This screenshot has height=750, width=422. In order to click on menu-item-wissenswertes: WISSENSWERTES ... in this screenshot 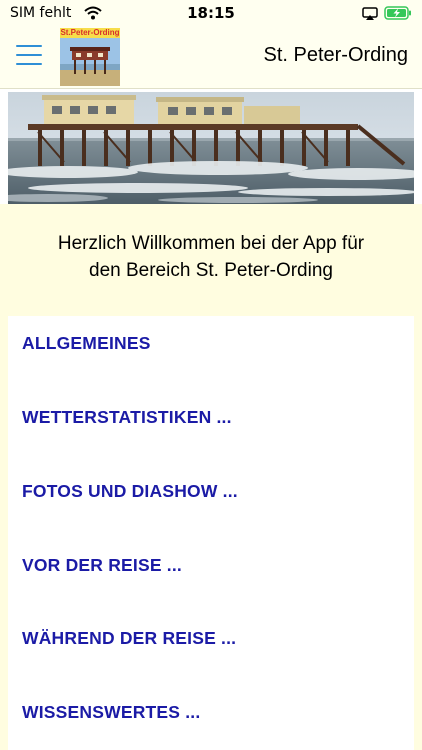, I will do `click(111, 712)`.